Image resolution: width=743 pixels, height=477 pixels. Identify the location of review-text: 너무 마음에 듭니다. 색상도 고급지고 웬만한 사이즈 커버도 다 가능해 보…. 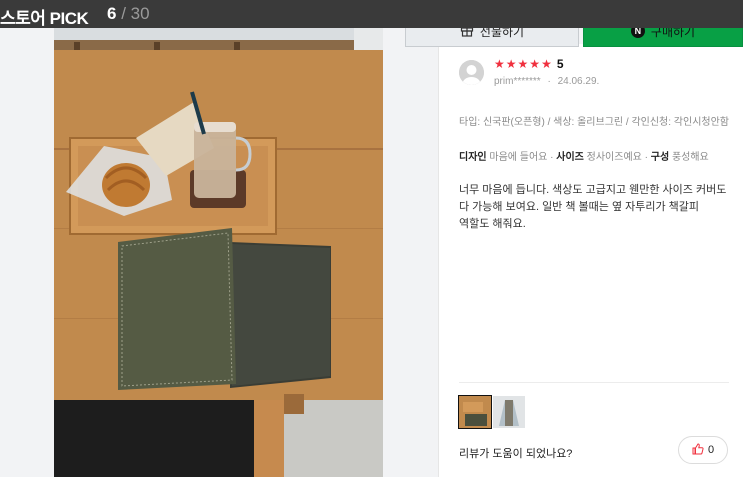
(593, 207).